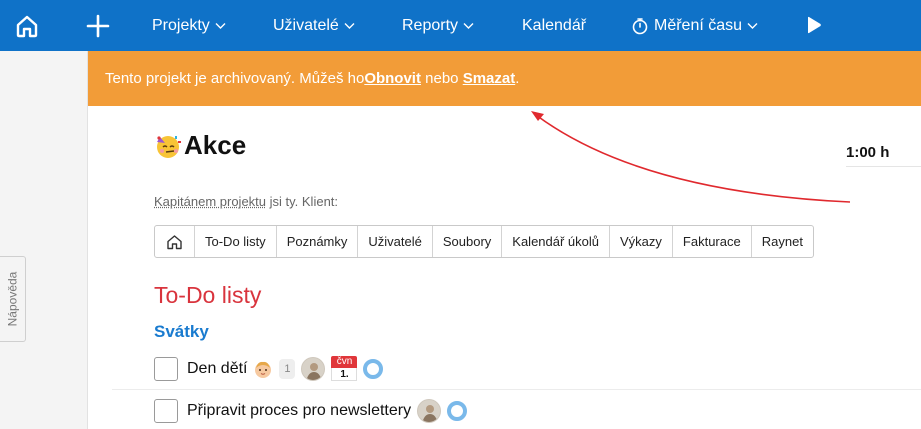 Image resolution: width=921 pixels, height=429 pixels. Describe the element at coordinates (517, 78) in the screenshot. I see `banner-text-after: .` at that location.